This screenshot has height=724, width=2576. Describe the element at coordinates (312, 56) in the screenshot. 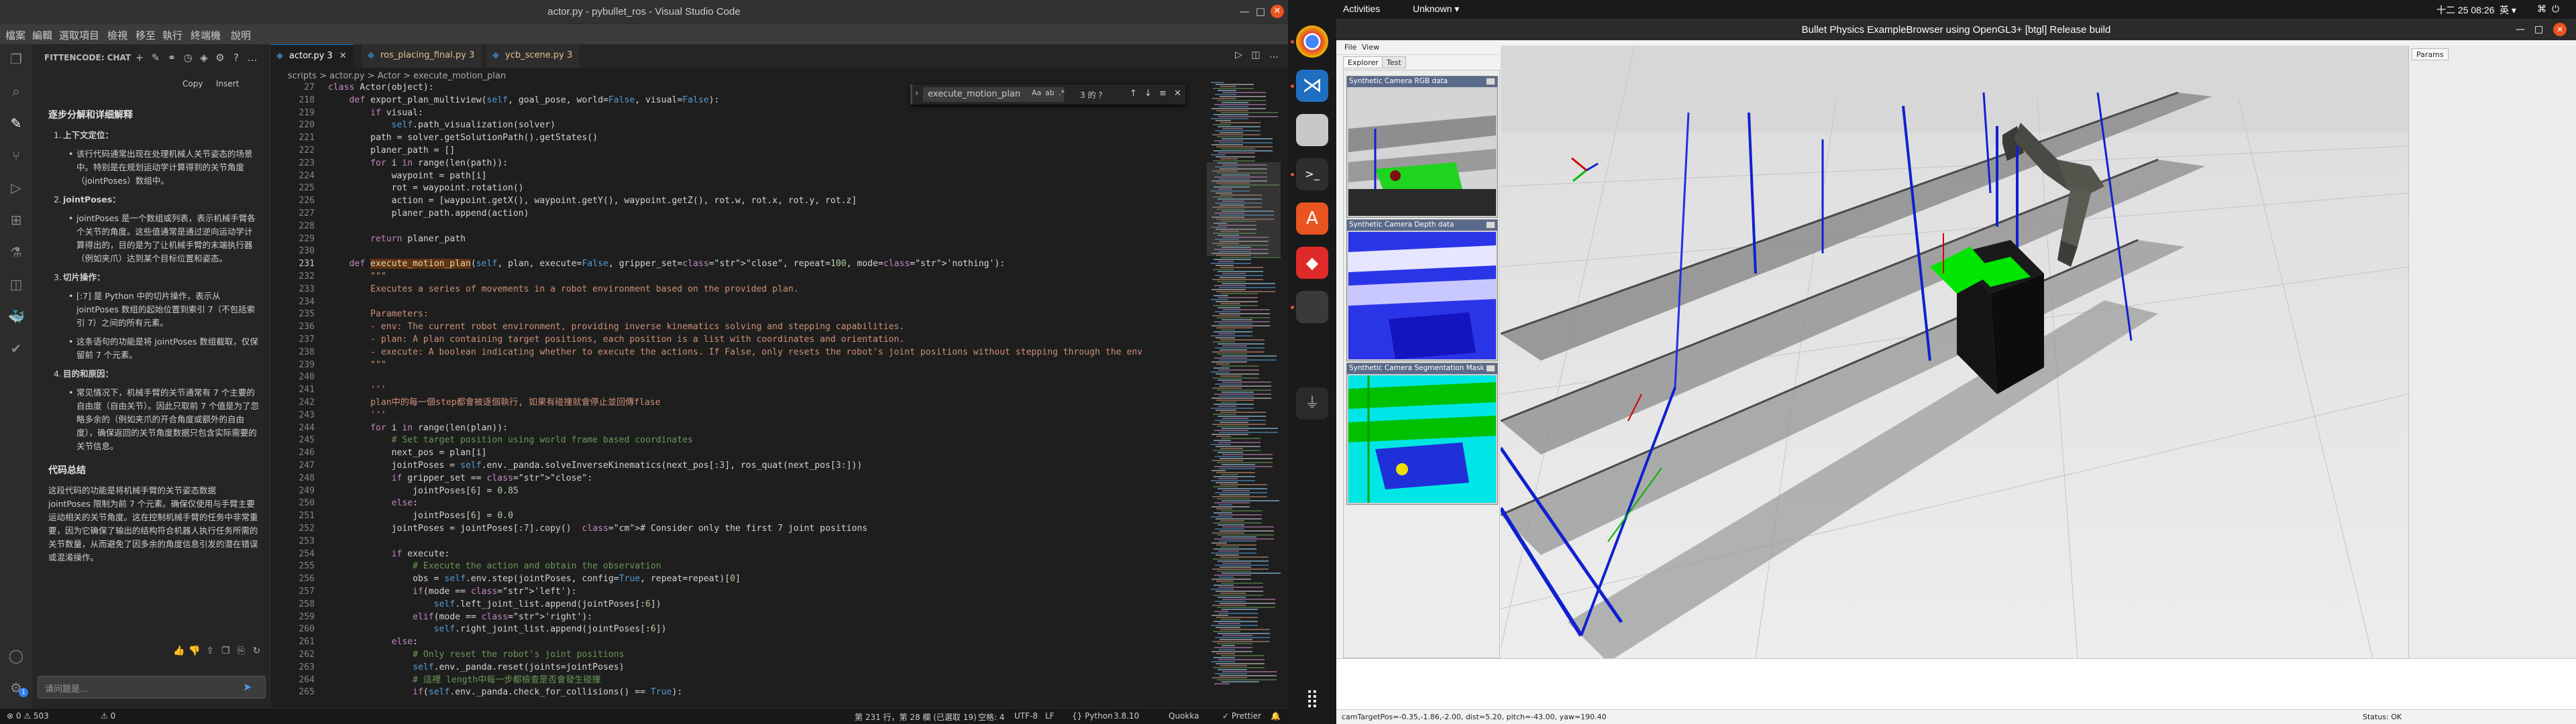

I see `tab-actor: ◆ actor.py 3 ✕` at that location.